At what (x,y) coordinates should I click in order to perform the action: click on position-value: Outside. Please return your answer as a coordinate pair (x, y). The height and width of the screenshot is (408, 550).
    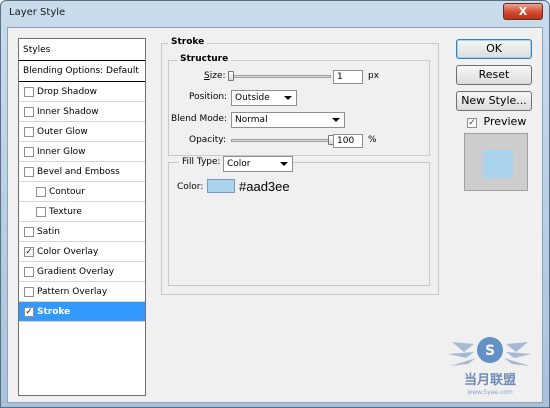
    Looking at the image, I should click on (252, 98).